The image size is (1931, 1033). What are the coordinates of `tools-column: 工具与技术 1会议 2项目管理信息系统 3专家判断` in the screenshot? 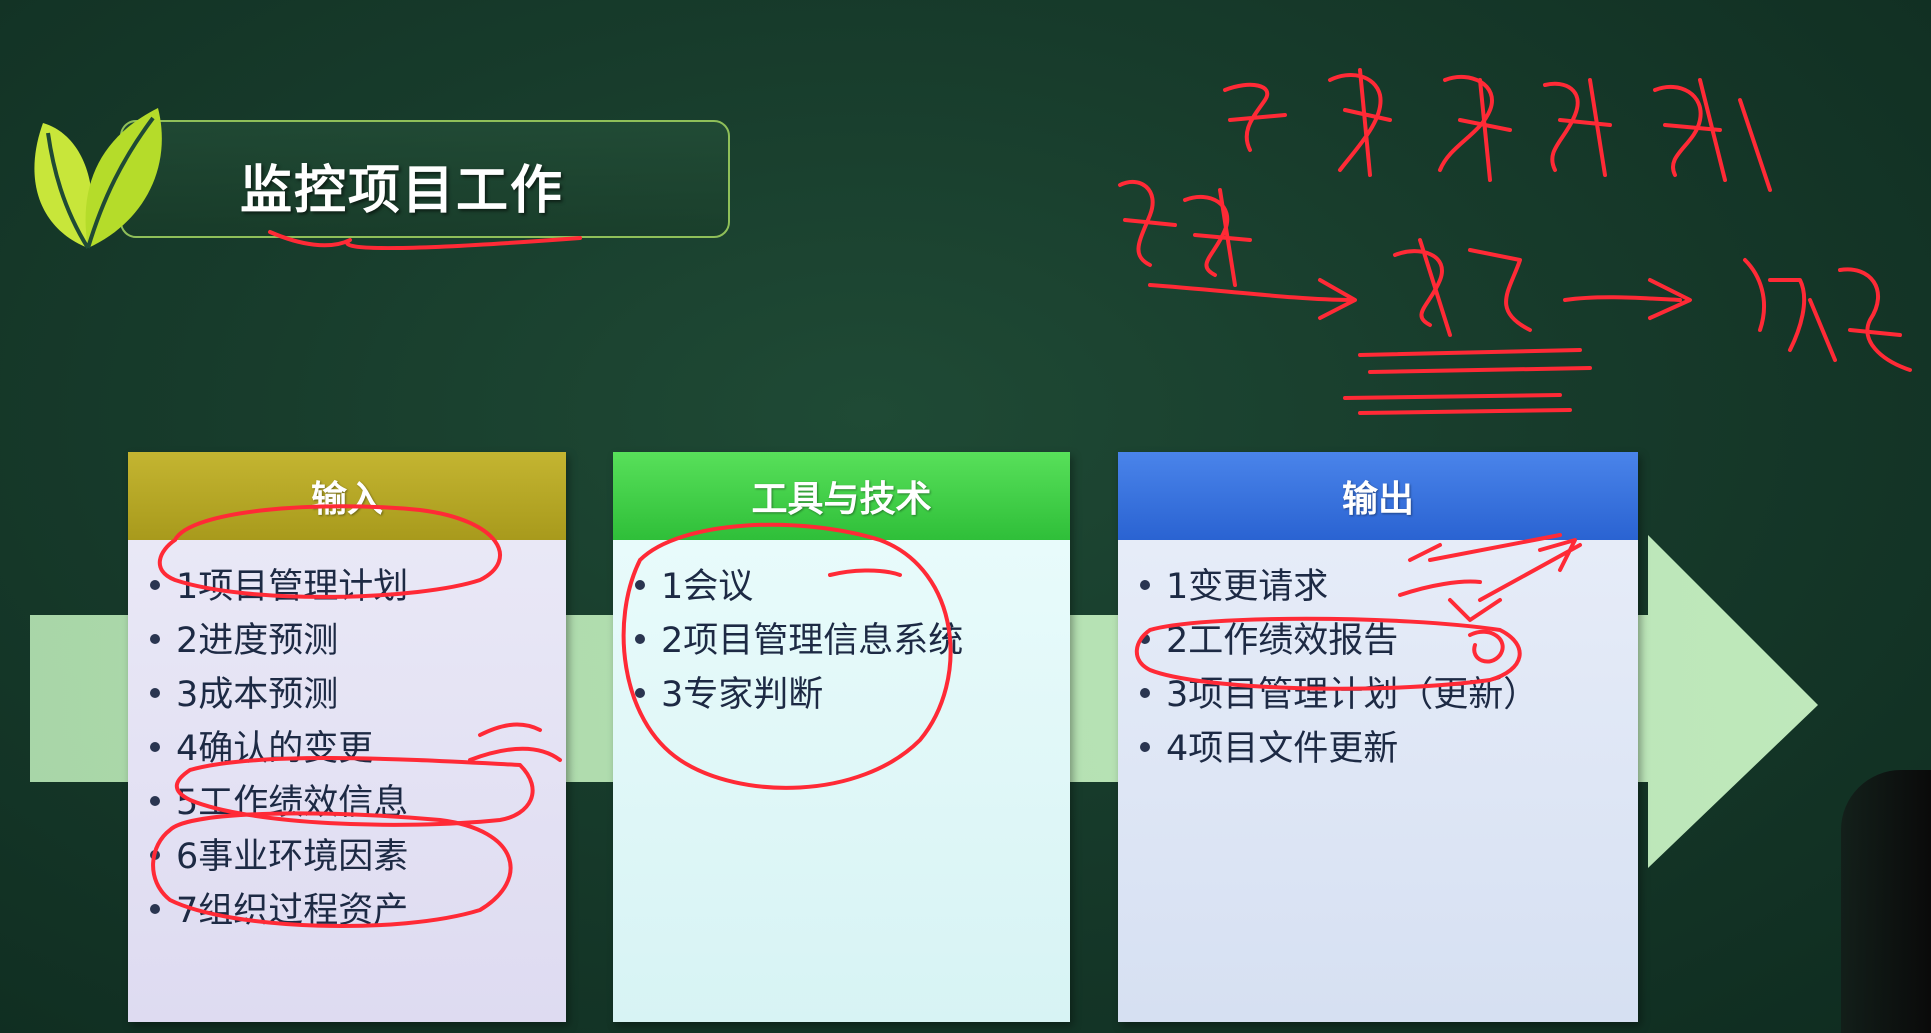 It's located at (841, 737).